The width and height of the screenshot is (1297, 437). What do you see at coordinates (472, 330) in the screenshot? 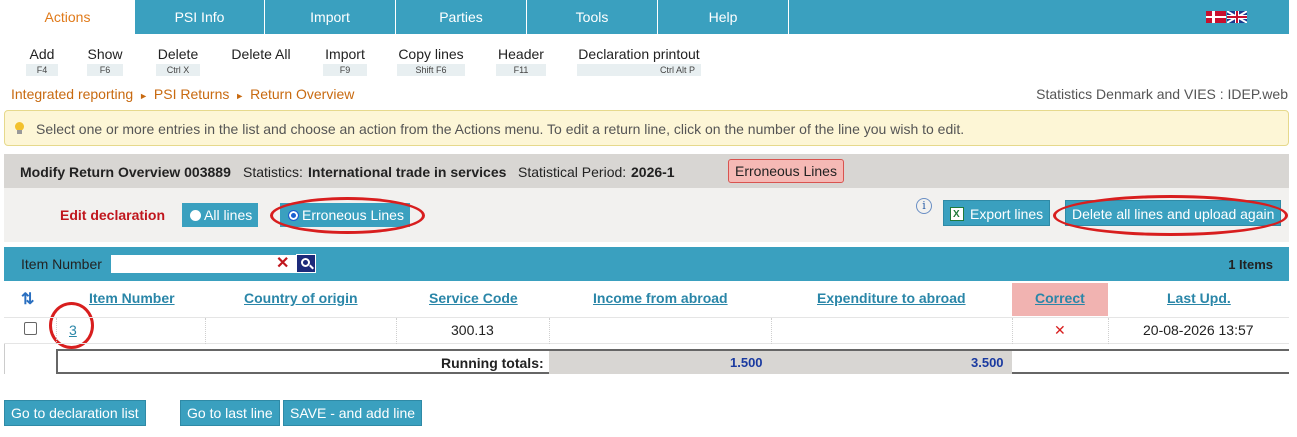
I see `service-code-cell: 300.13` at bounding box center [472, 330].